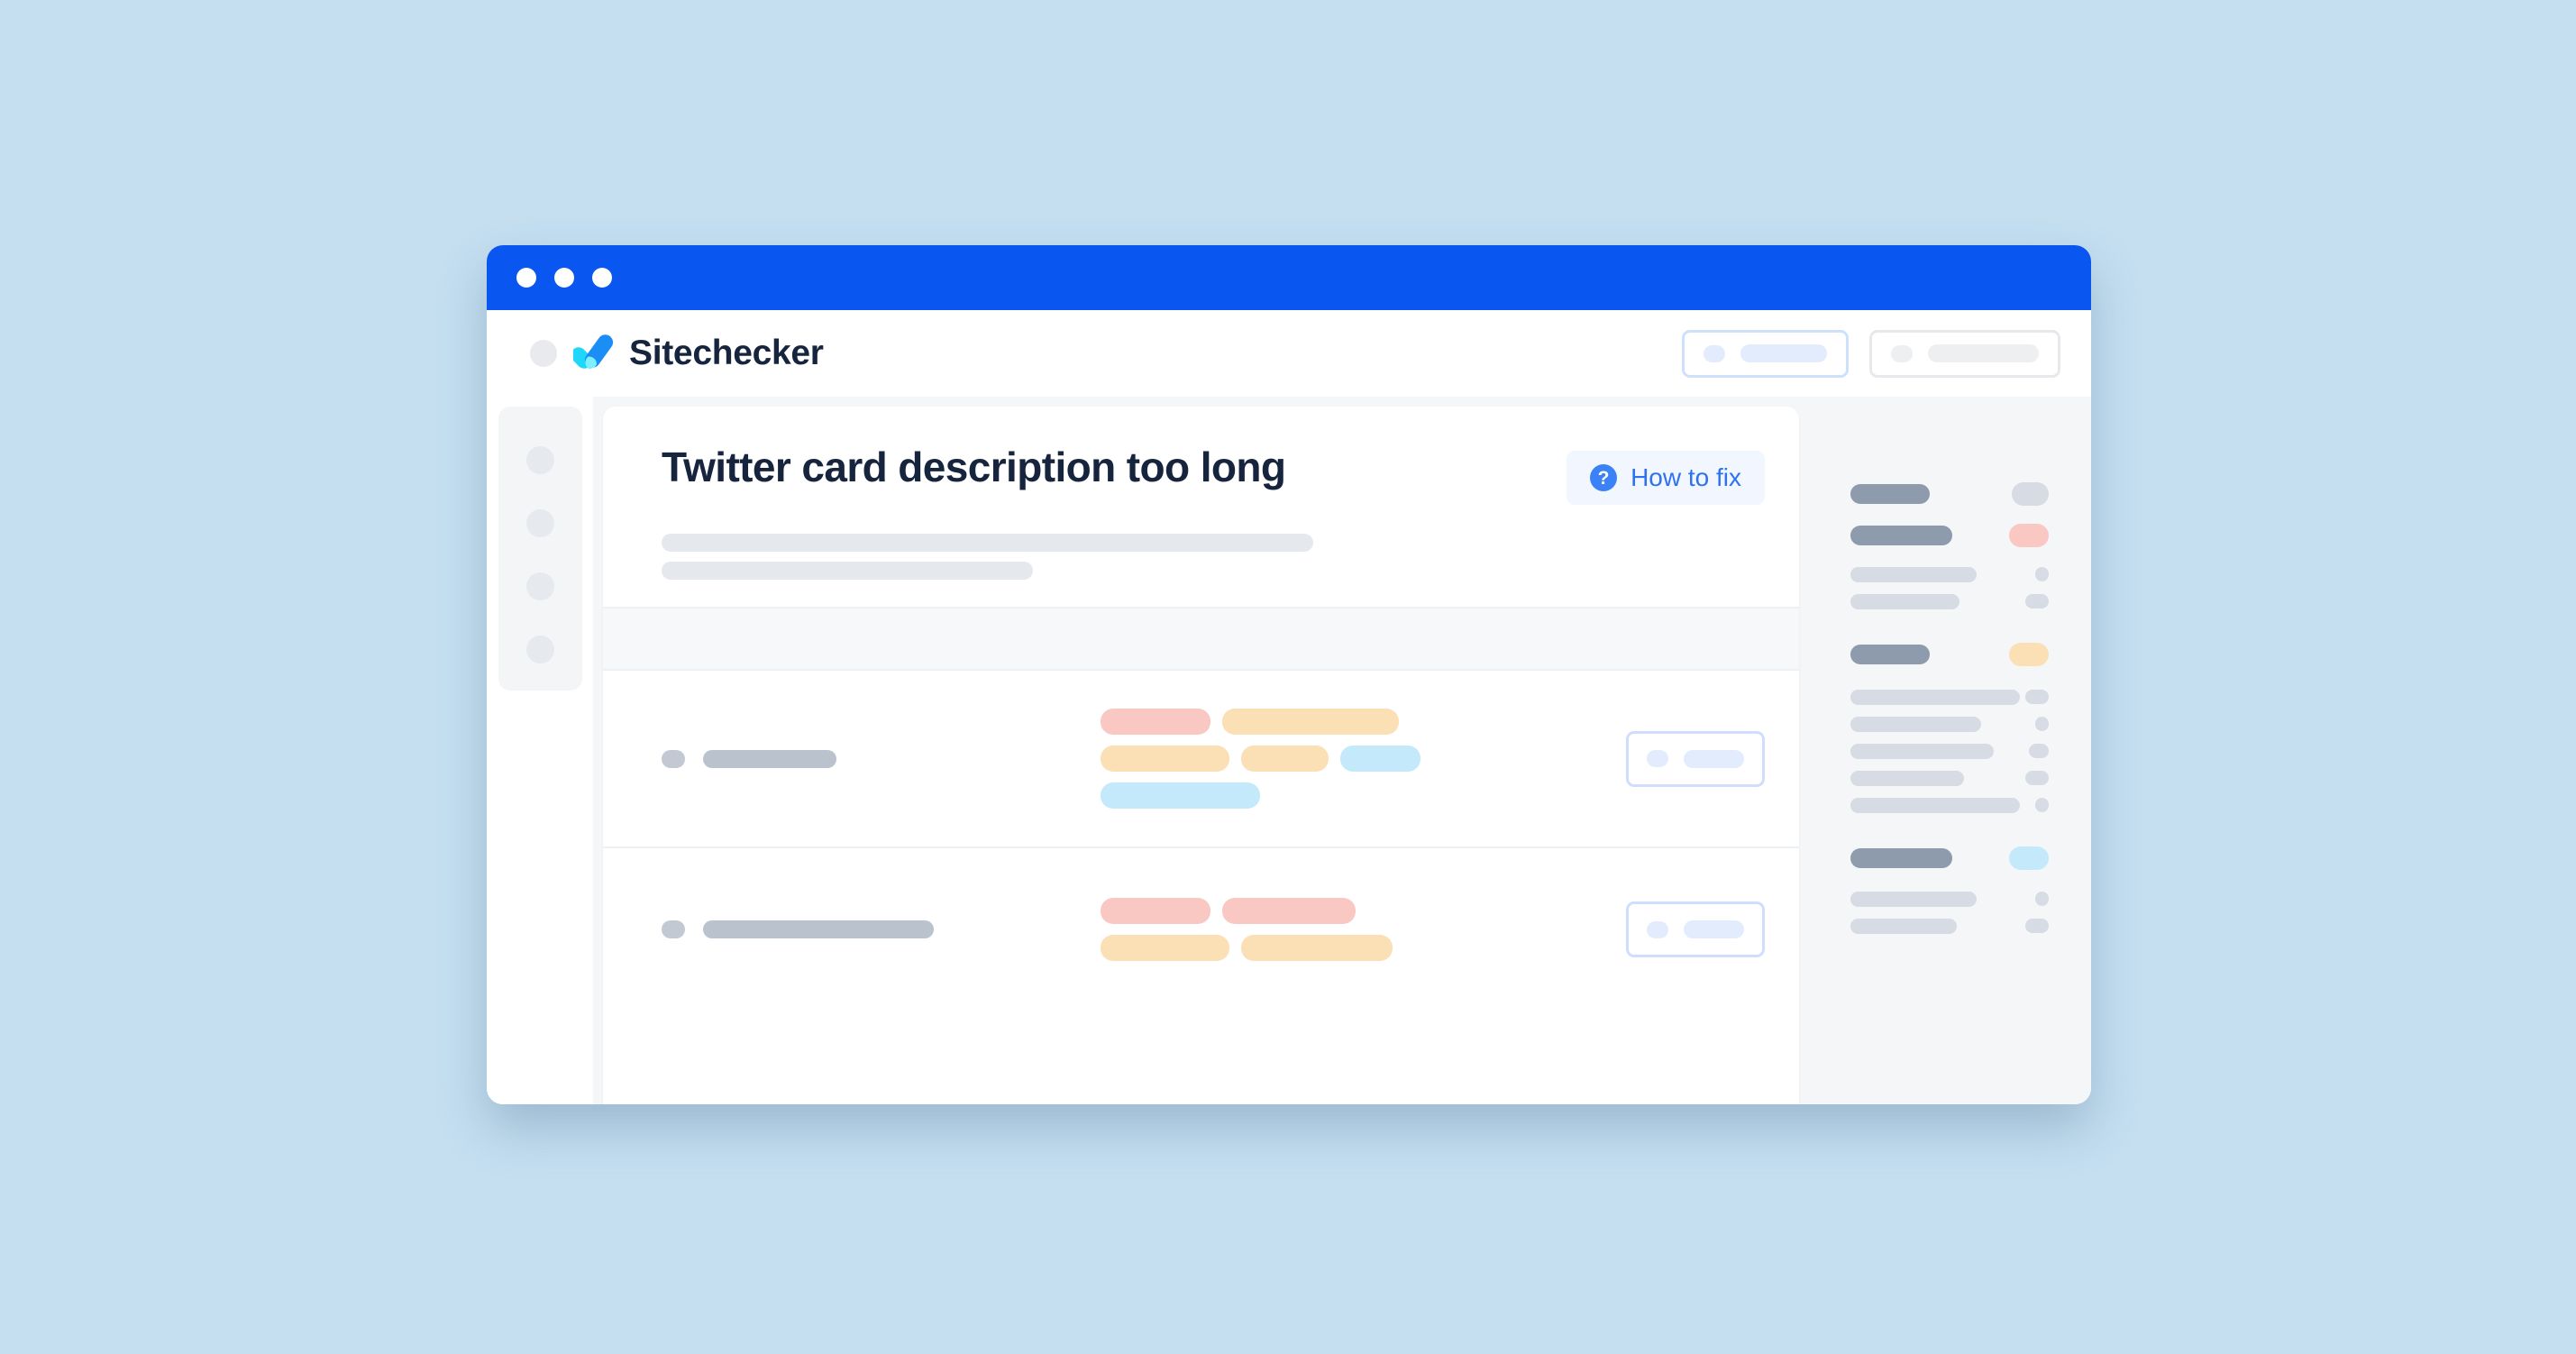 The image size is (2576, 1354). I want to click on left-sidebar, so click(540, 750).